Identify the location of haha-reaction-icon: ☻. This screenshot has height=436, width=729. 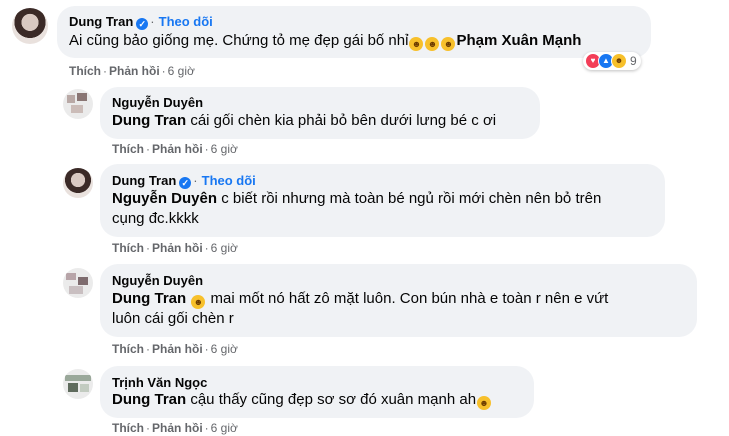
(619, 61).